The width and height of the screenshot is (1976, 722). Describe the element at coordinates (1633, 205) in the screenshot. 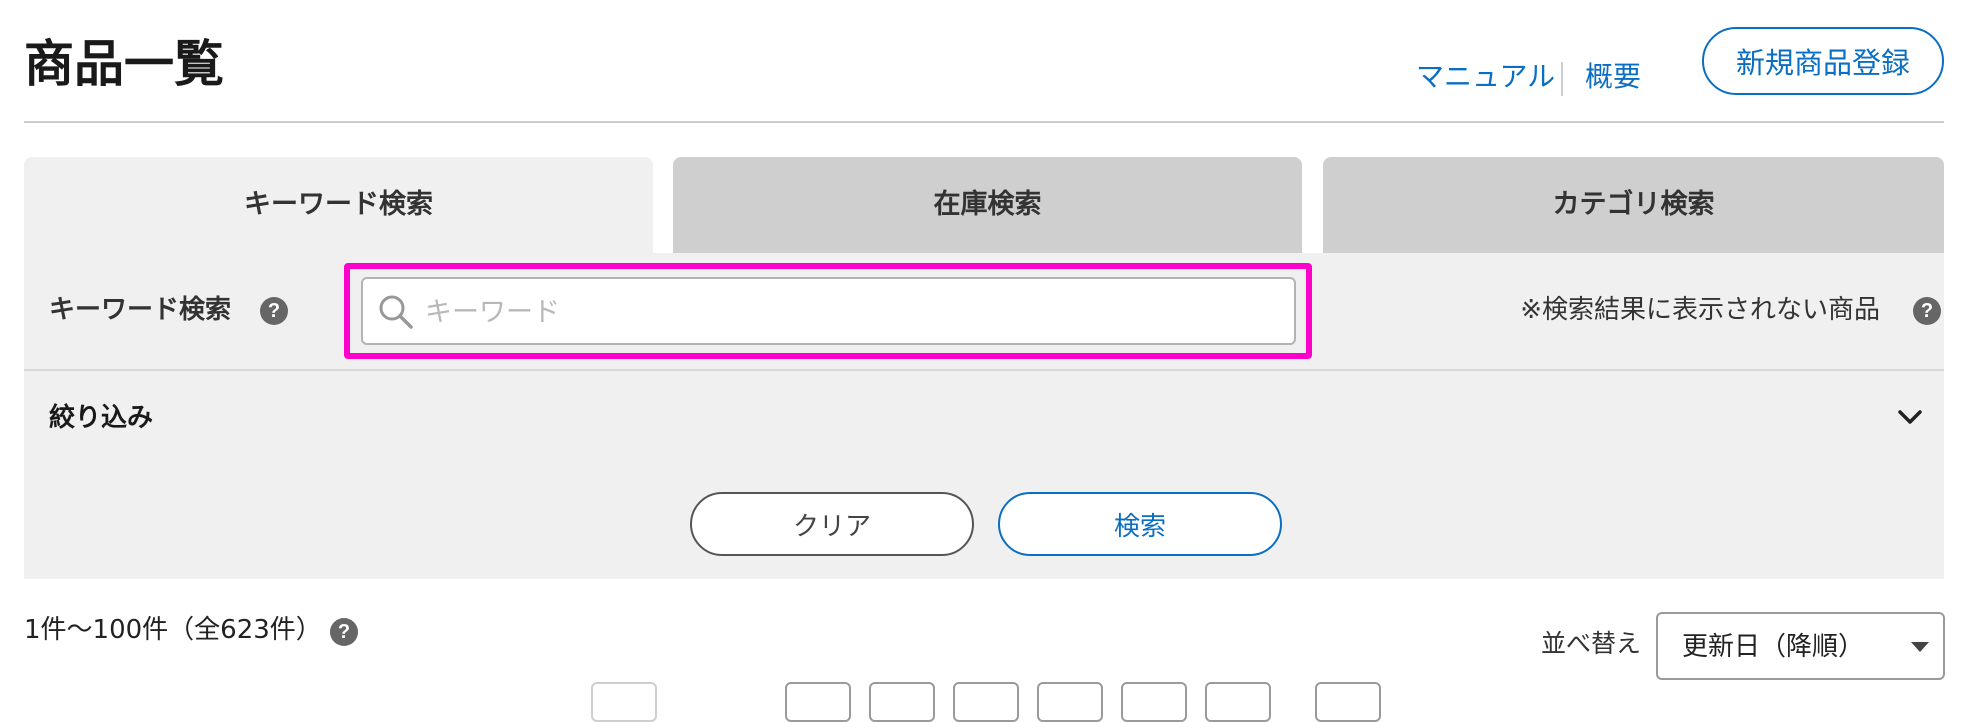

I see `tab-category-search: カテゴリ検索` at that location.